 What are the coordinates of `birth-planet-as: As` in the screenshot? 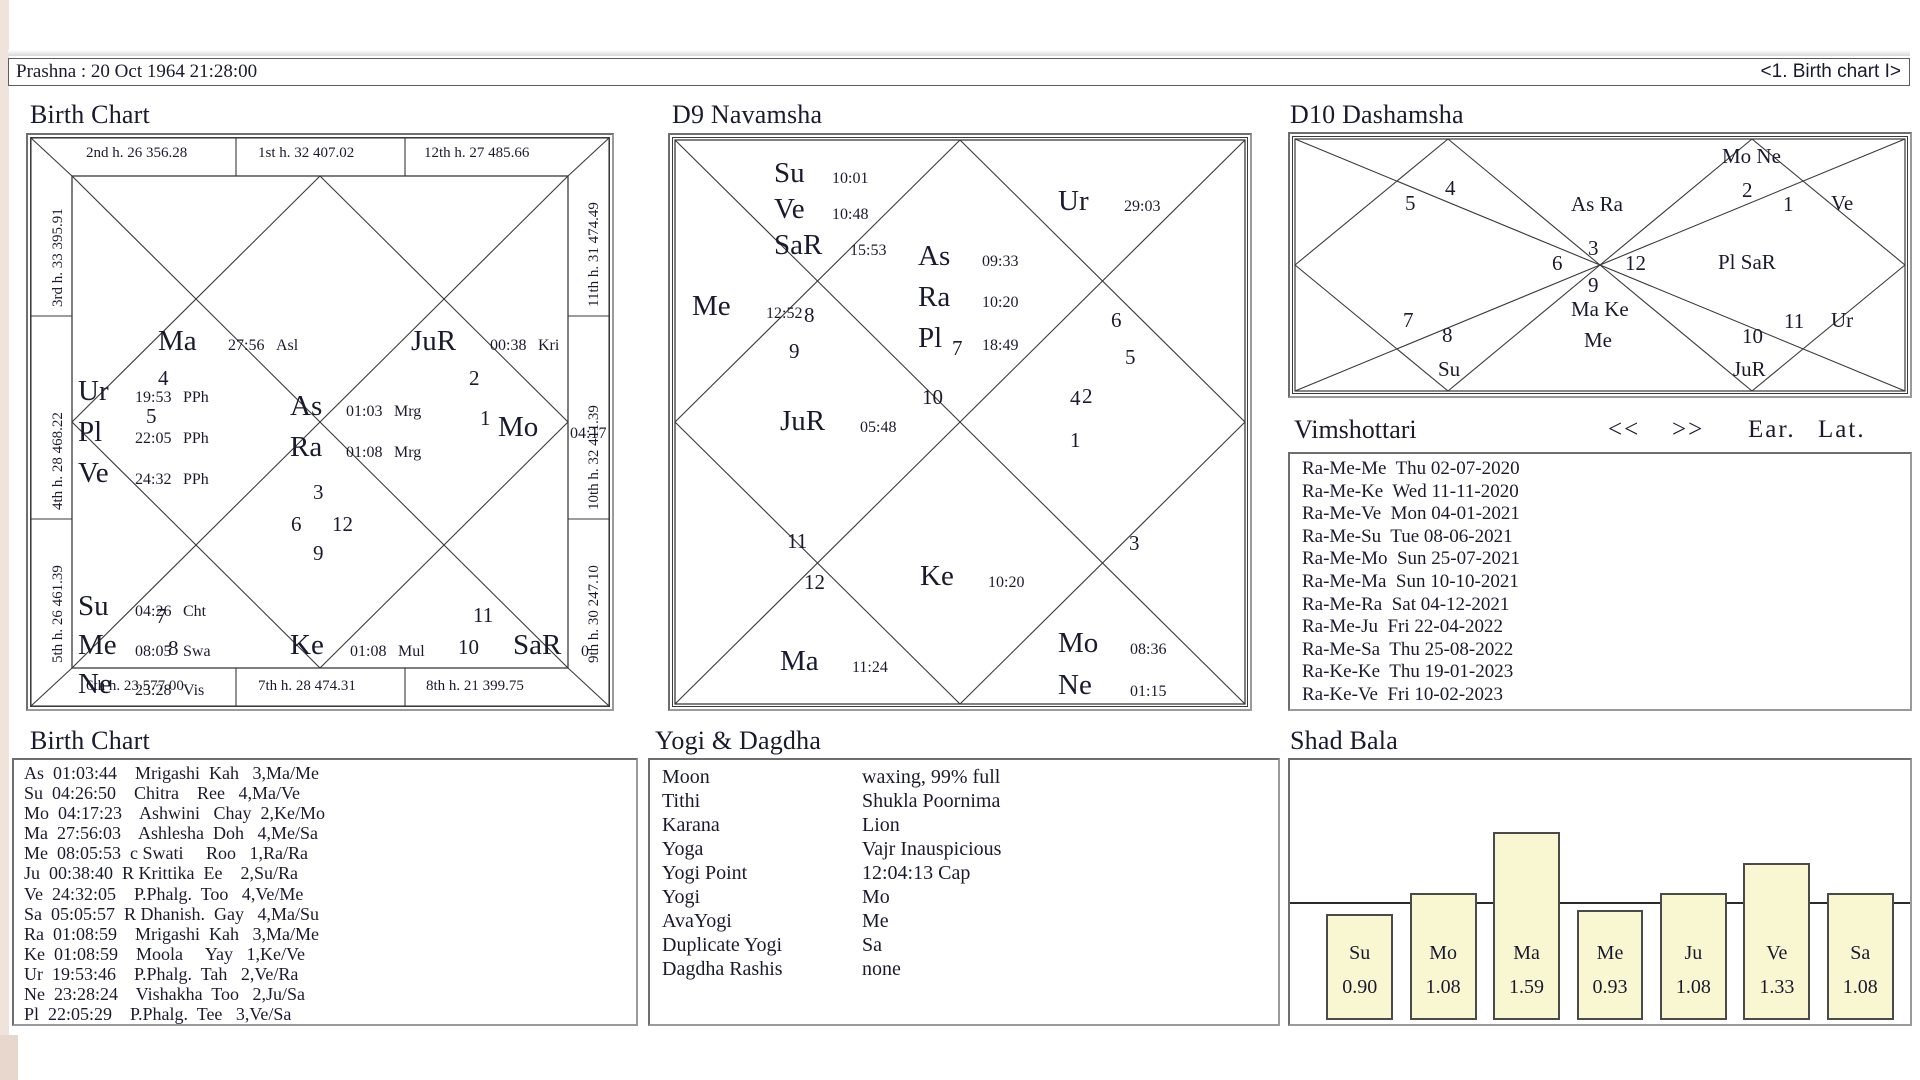 It's located at (306, 406).